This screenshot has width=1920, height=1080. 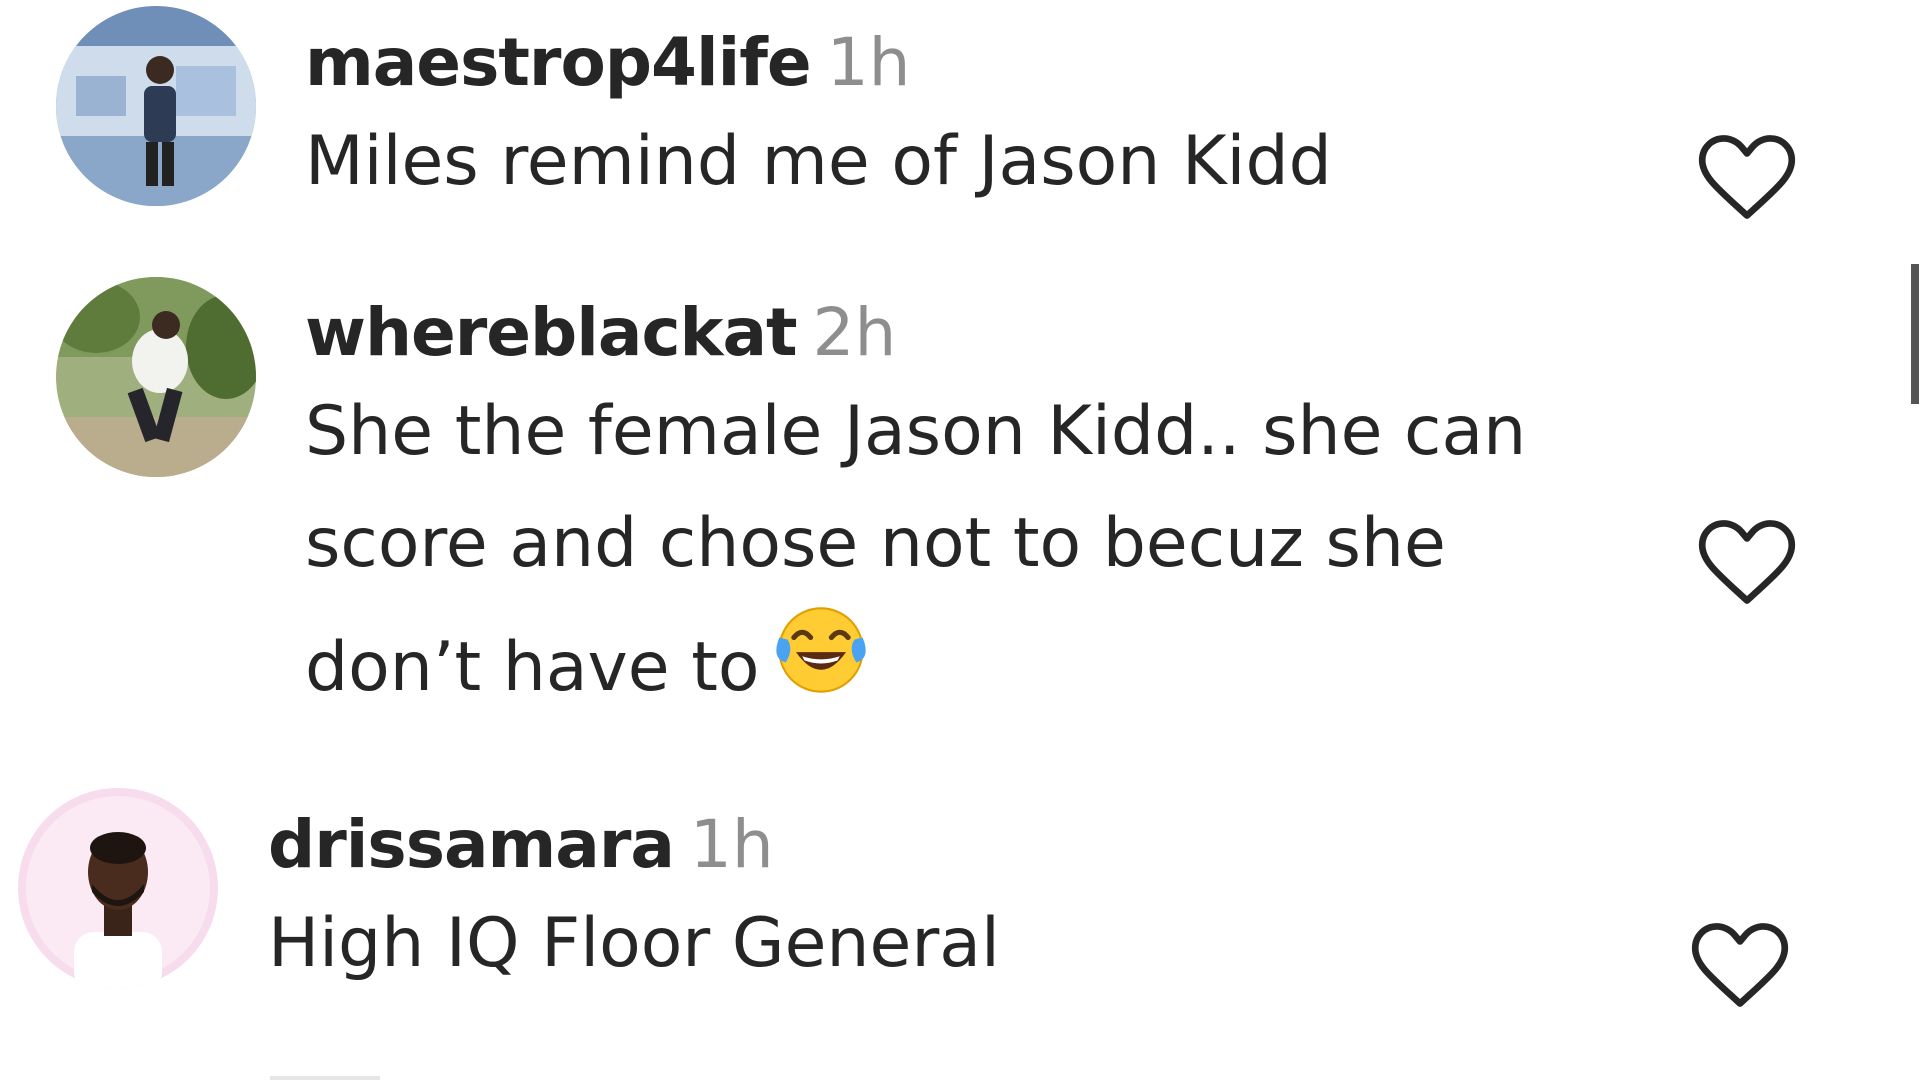 I want to click on tears-of-joy-emoji-icon, so click(x=821, y=650).